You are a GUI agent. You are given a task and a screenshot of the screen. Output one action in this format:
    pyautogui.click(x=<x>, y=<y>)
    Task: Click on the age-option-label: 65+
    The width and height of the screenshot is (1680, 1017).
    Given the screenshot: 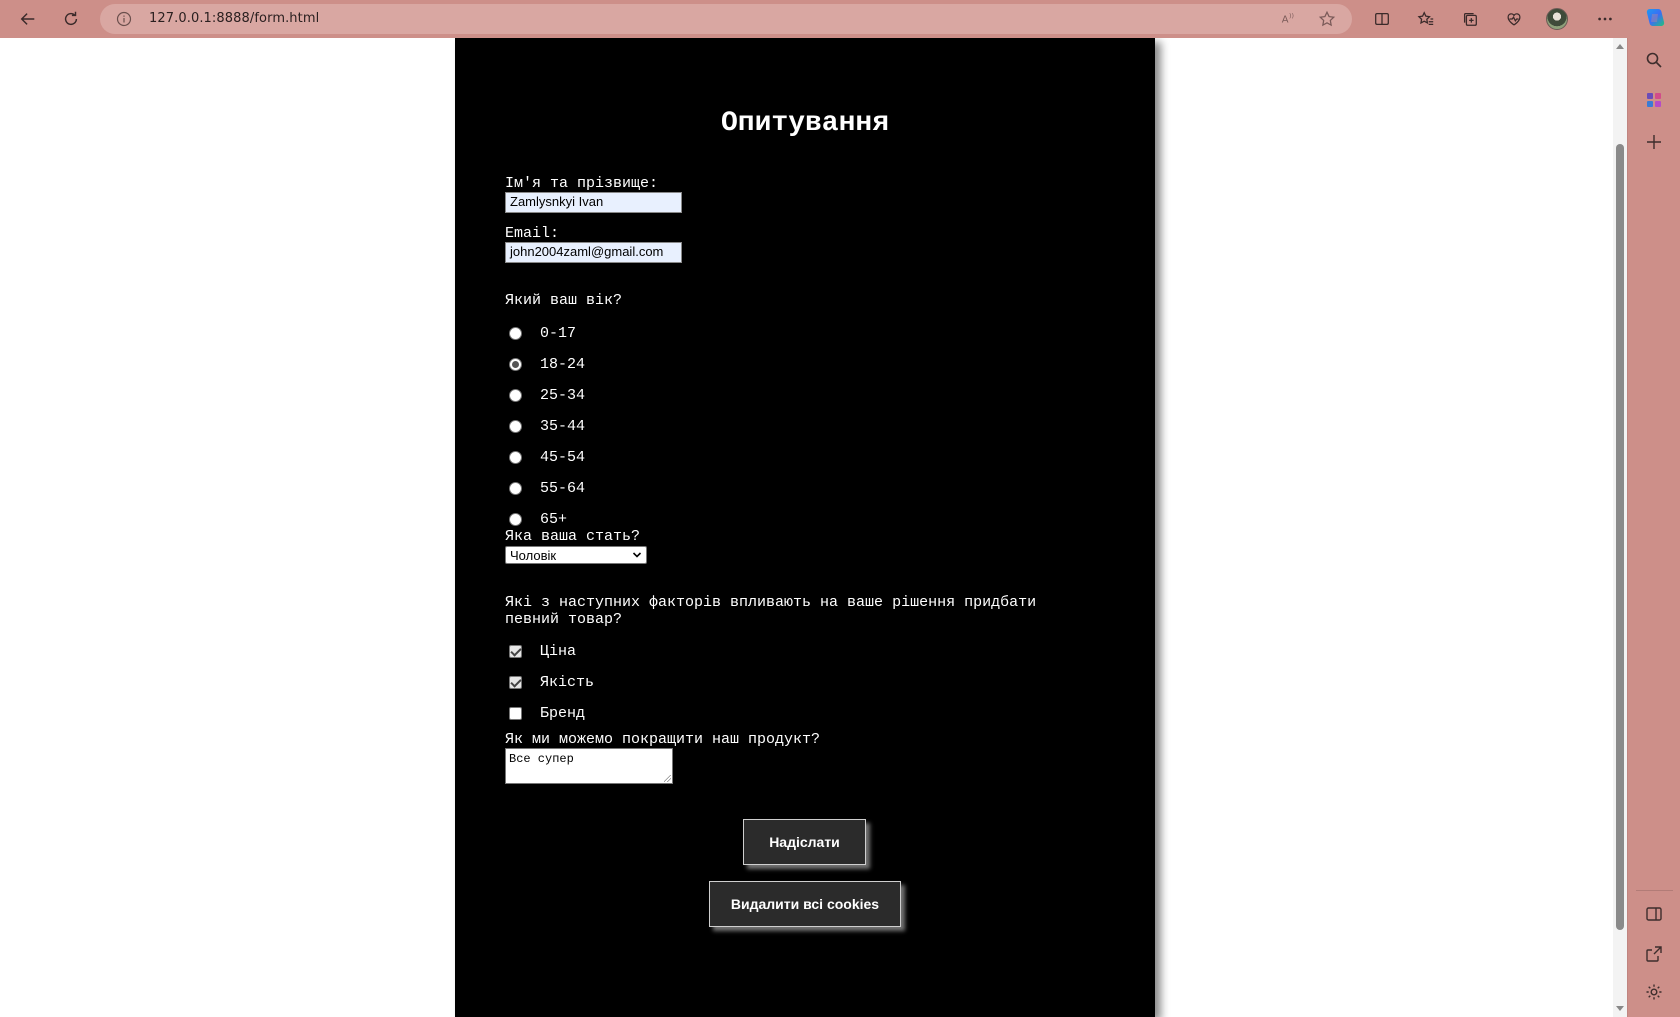 What is the action you would take?
    pyautogui.click(x=554, y=519)
    